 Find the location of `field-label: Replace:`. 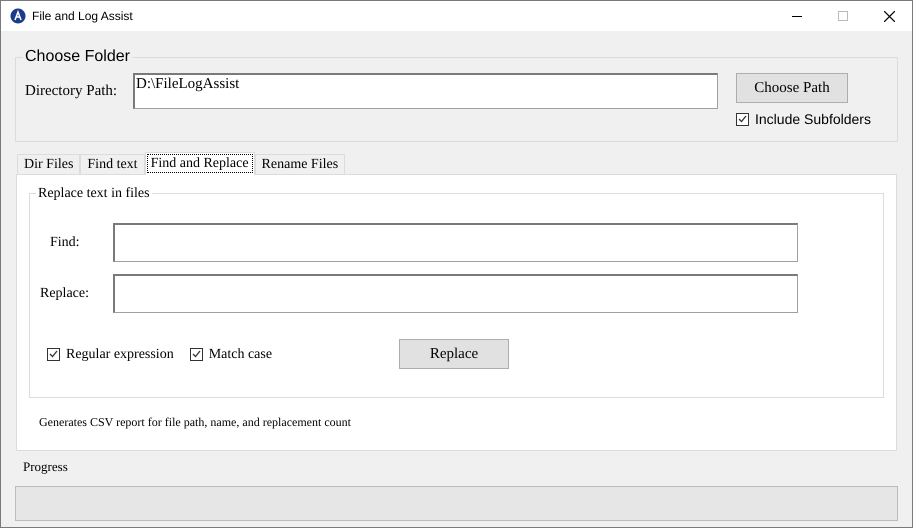

field-label: Replace: is located at coordinates (65, 294).